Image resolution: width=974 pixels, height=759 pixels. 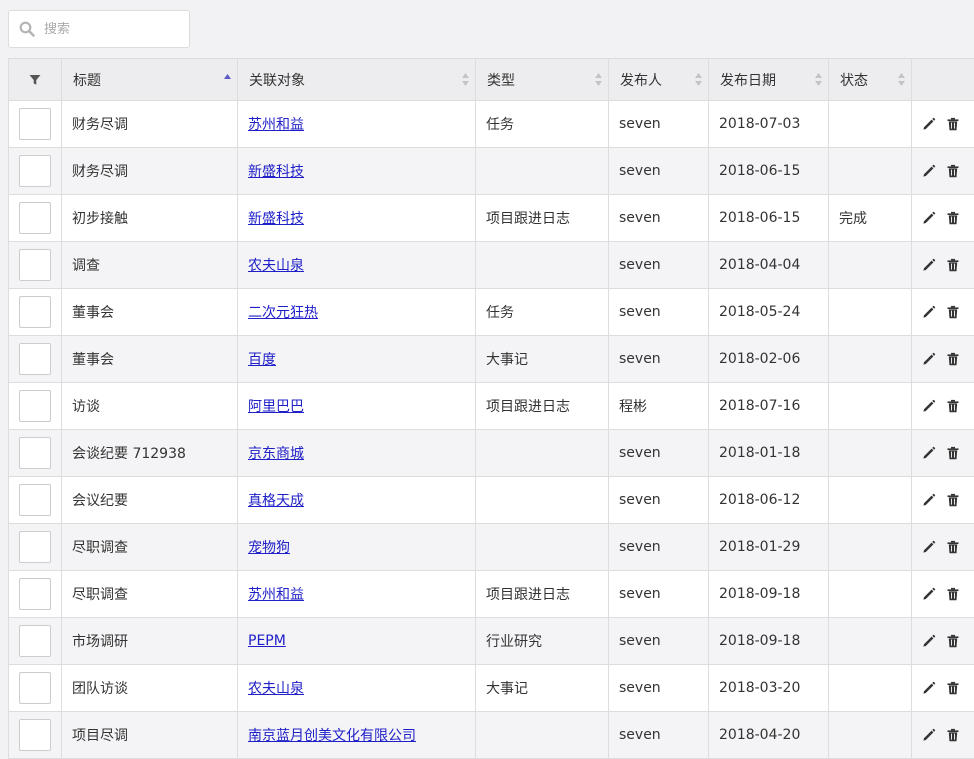 I want to click on column-header-related: 关联对象, so click(x=357, y=80).